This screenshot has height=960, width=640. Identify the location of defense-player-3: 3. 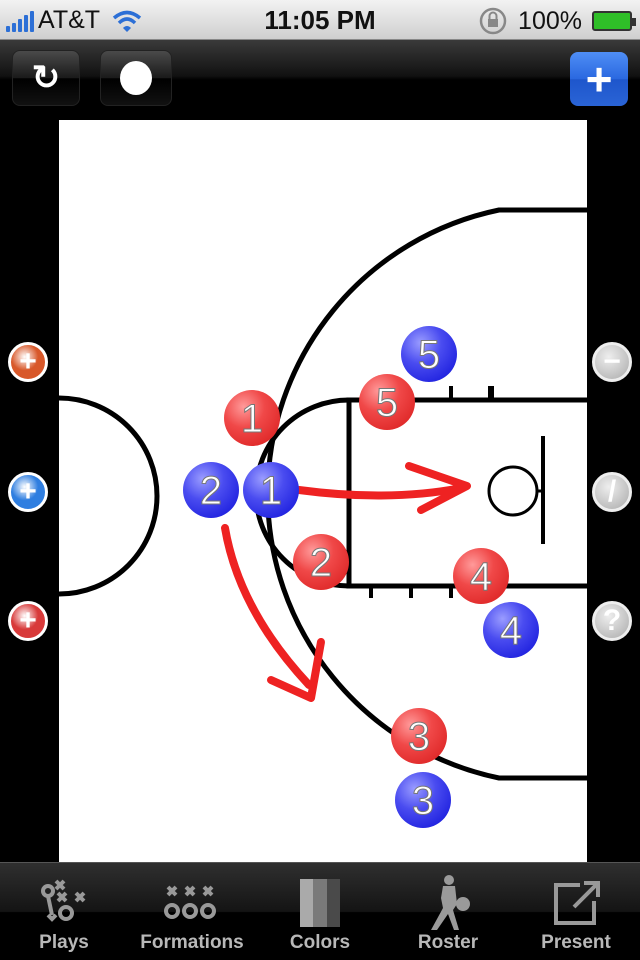
(423, 800).